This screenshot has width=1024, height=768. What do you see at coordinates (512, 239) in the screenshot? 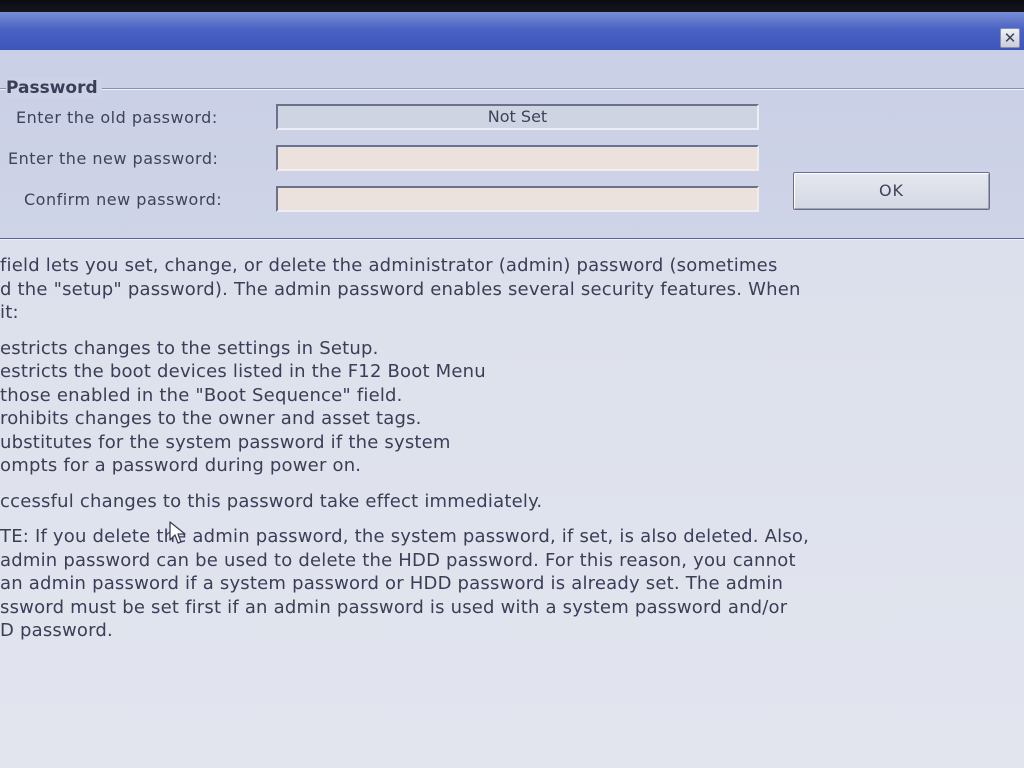
I see `section-divider` at bounding box center [512, 239].